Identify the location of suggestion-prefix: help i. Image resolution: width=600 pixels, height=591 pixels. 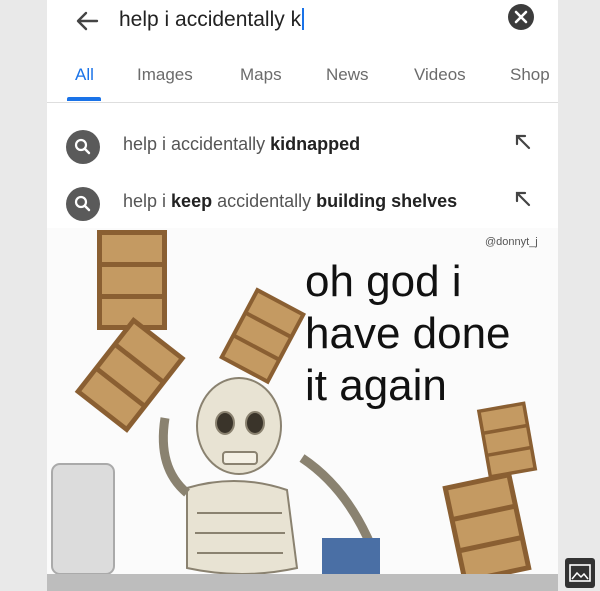
(147, 201).